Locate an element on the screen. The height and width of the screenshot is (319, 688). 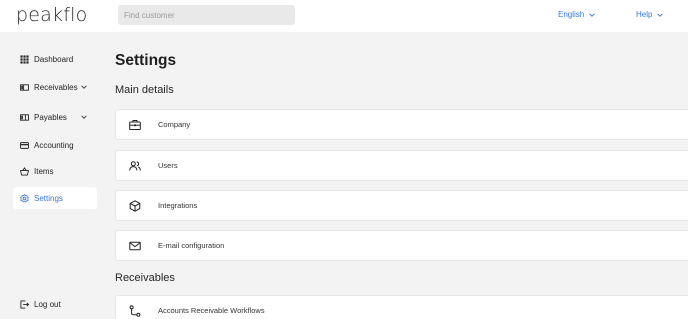
sidebar-item-dashboard: Dashboard is located at coordinates (55, 59).